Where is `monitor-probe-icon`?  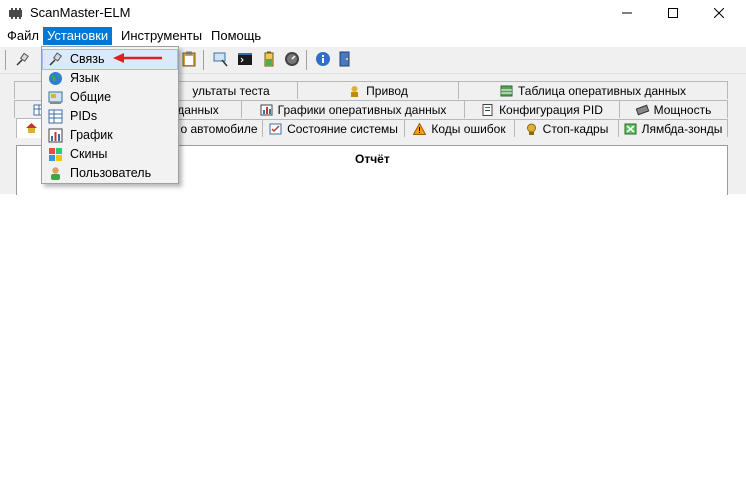 monitor-probe-icon is located at coordinates (221, 59).